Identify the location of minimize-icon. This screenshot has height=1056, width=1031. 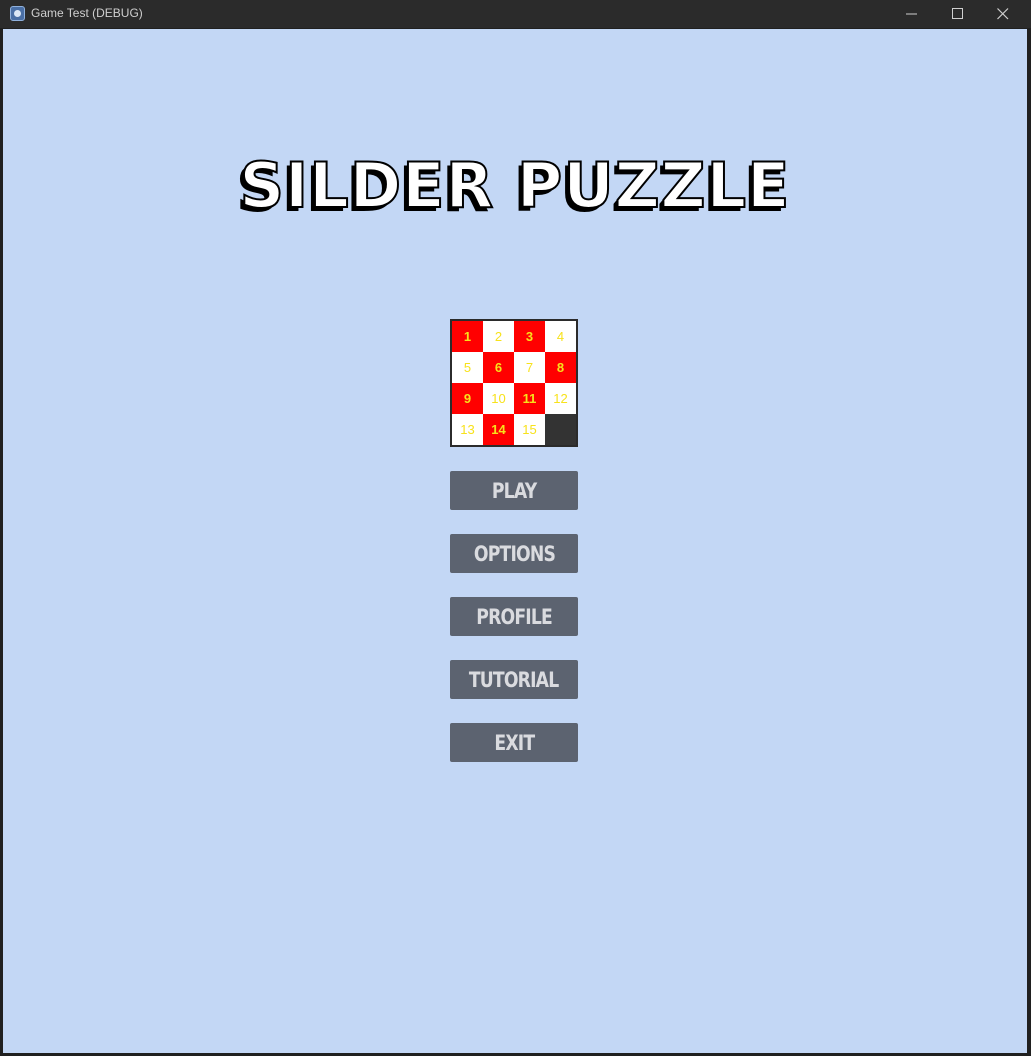
(911, 14).